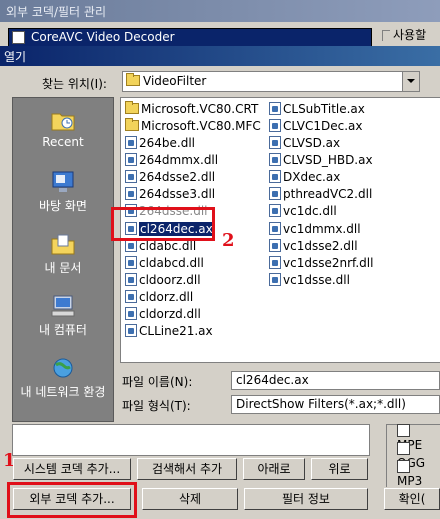 The width and height of the screenshot is (440, 519). I want to click on place-my-computer: 내 컴퓨터, so click(63, 316).